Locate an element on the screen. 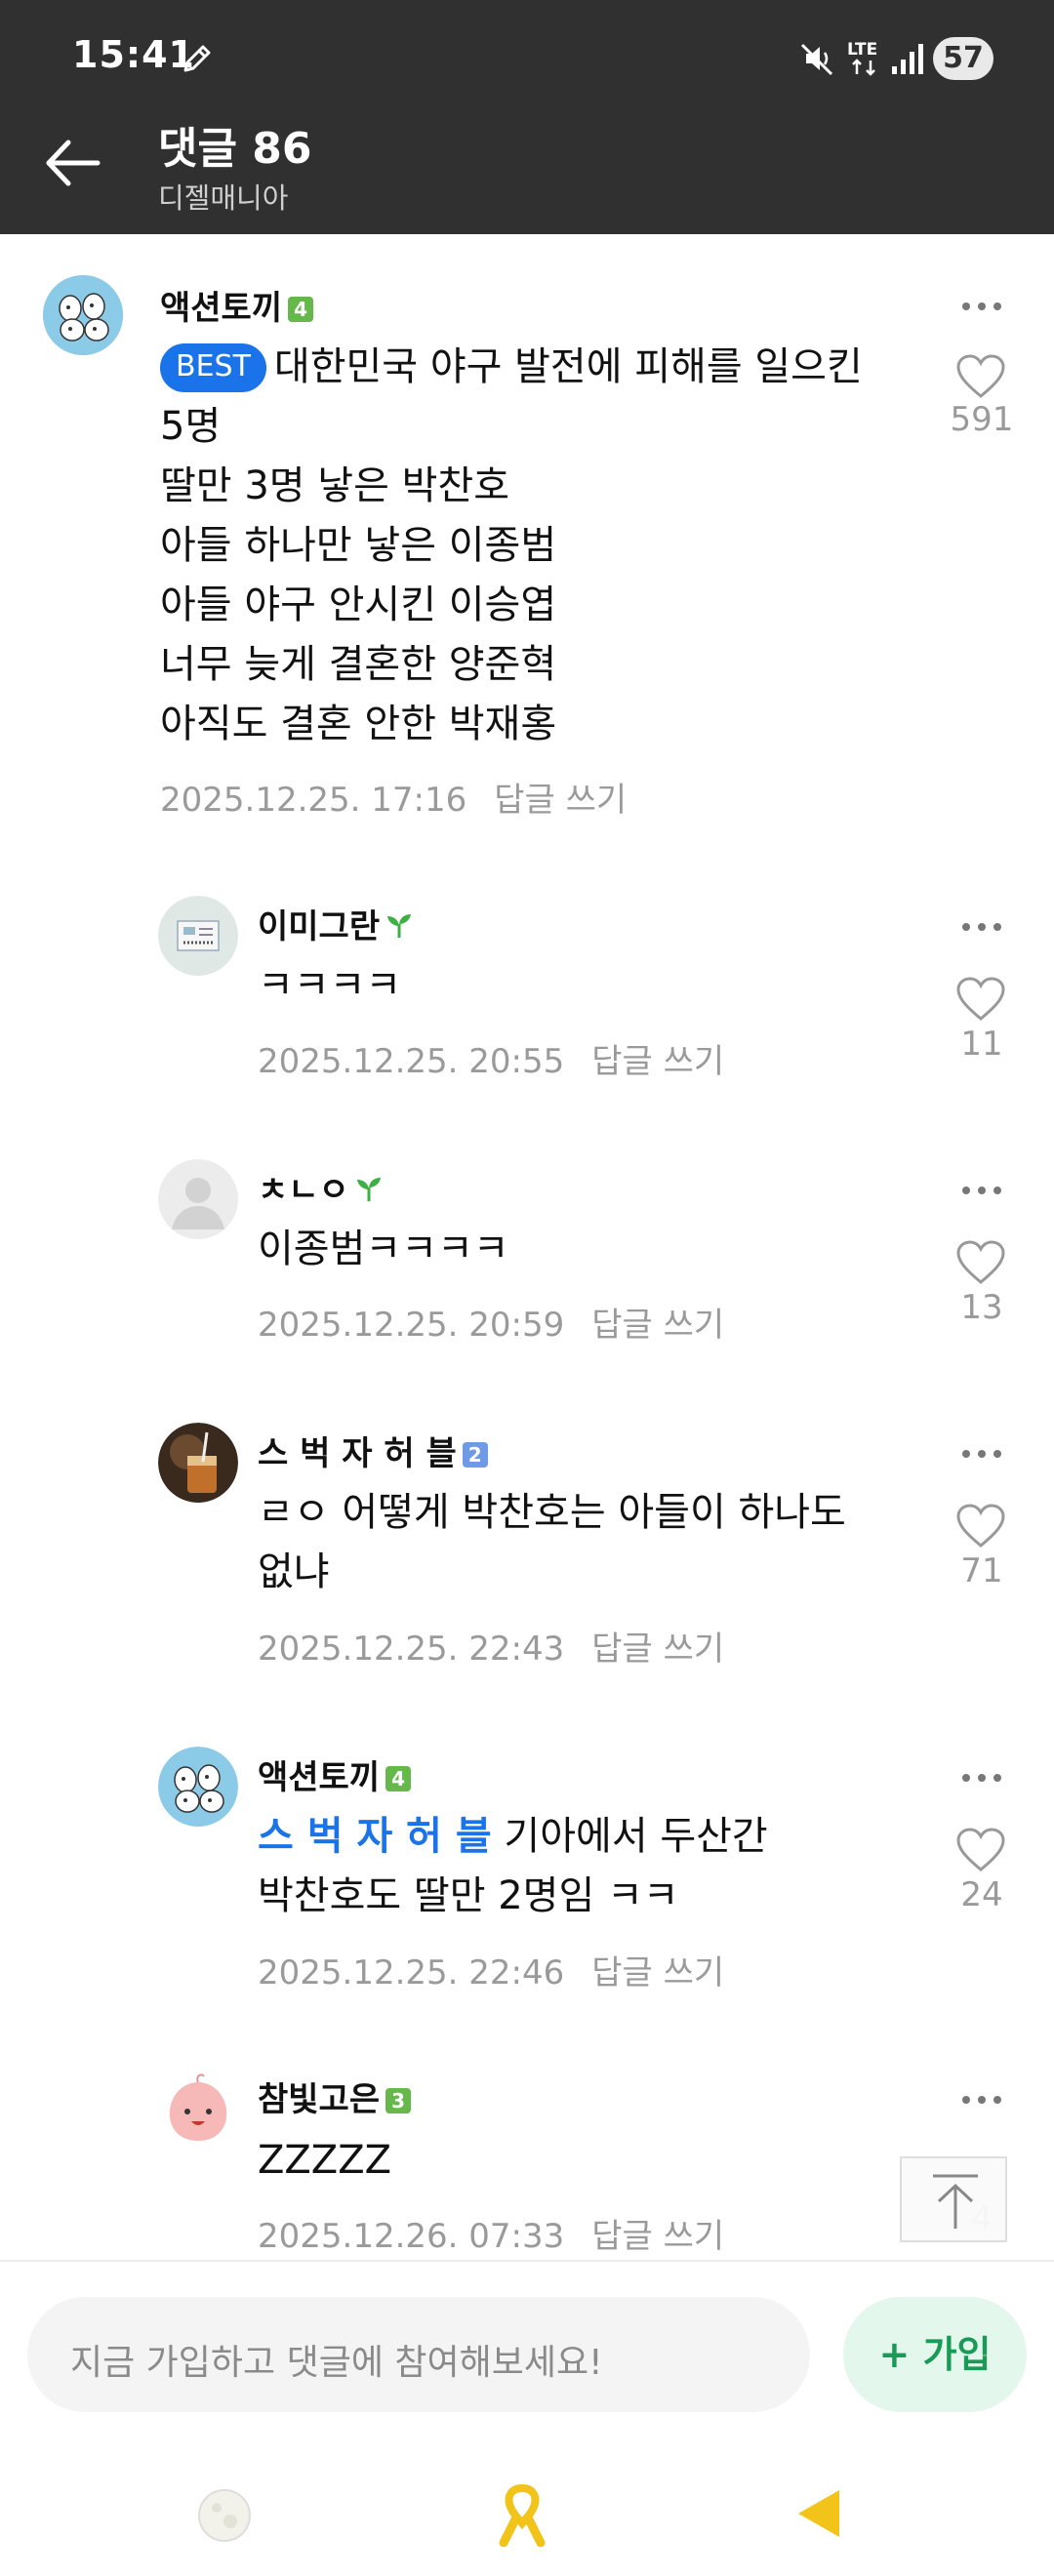 Image resolution: width=1054 pixels, height=2576 pixels. ribbon-icon is located at coordinates (522, 2514).